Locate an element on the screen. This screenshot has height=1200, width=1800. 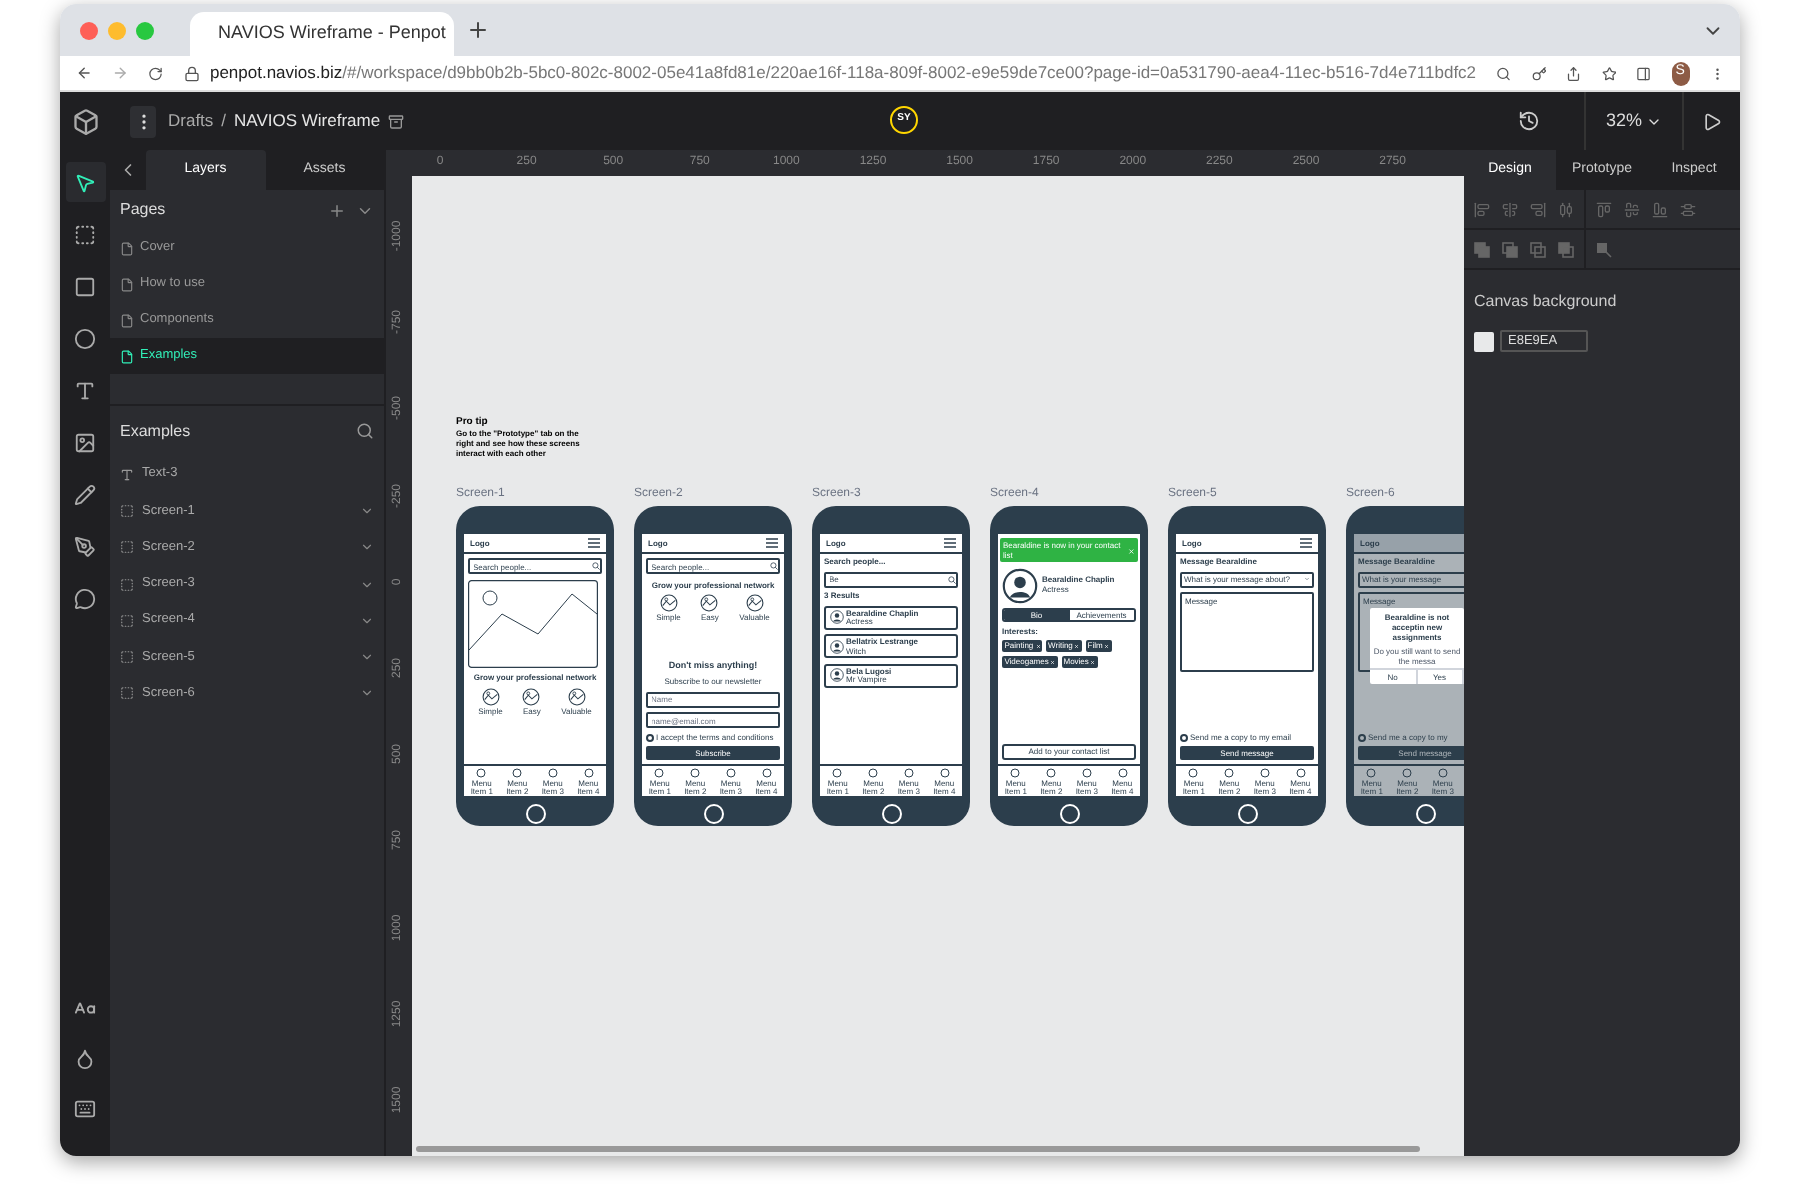
tab-title: NAVIOS Wireframe - Penpot is located at coordinates (332, 33).